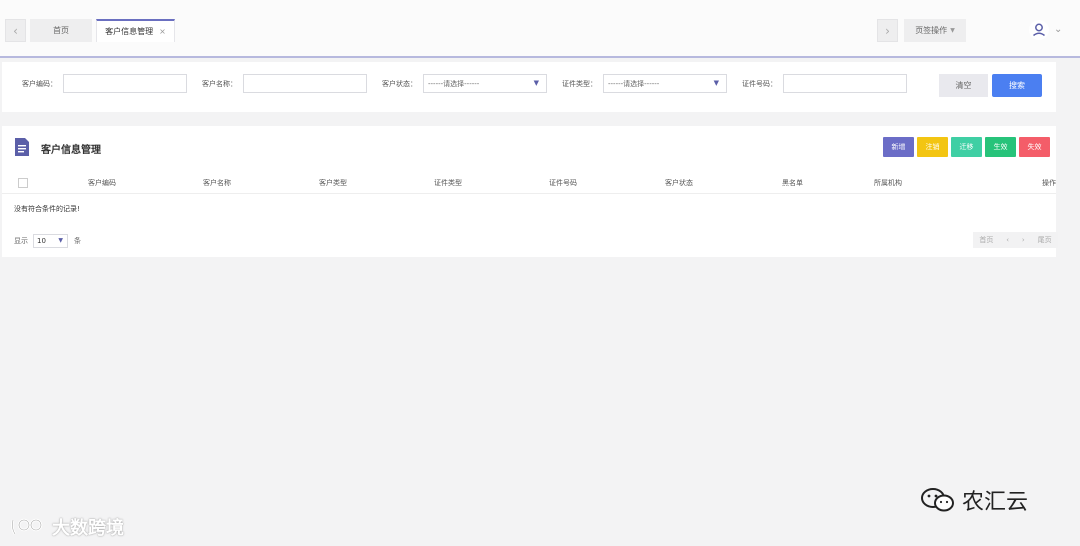 The image size is (1080, 546). What do you see at coordinates (1049, 183) in the screenshot?
I see `column-header-actions: 操作` at bounding box center [1049, 183].